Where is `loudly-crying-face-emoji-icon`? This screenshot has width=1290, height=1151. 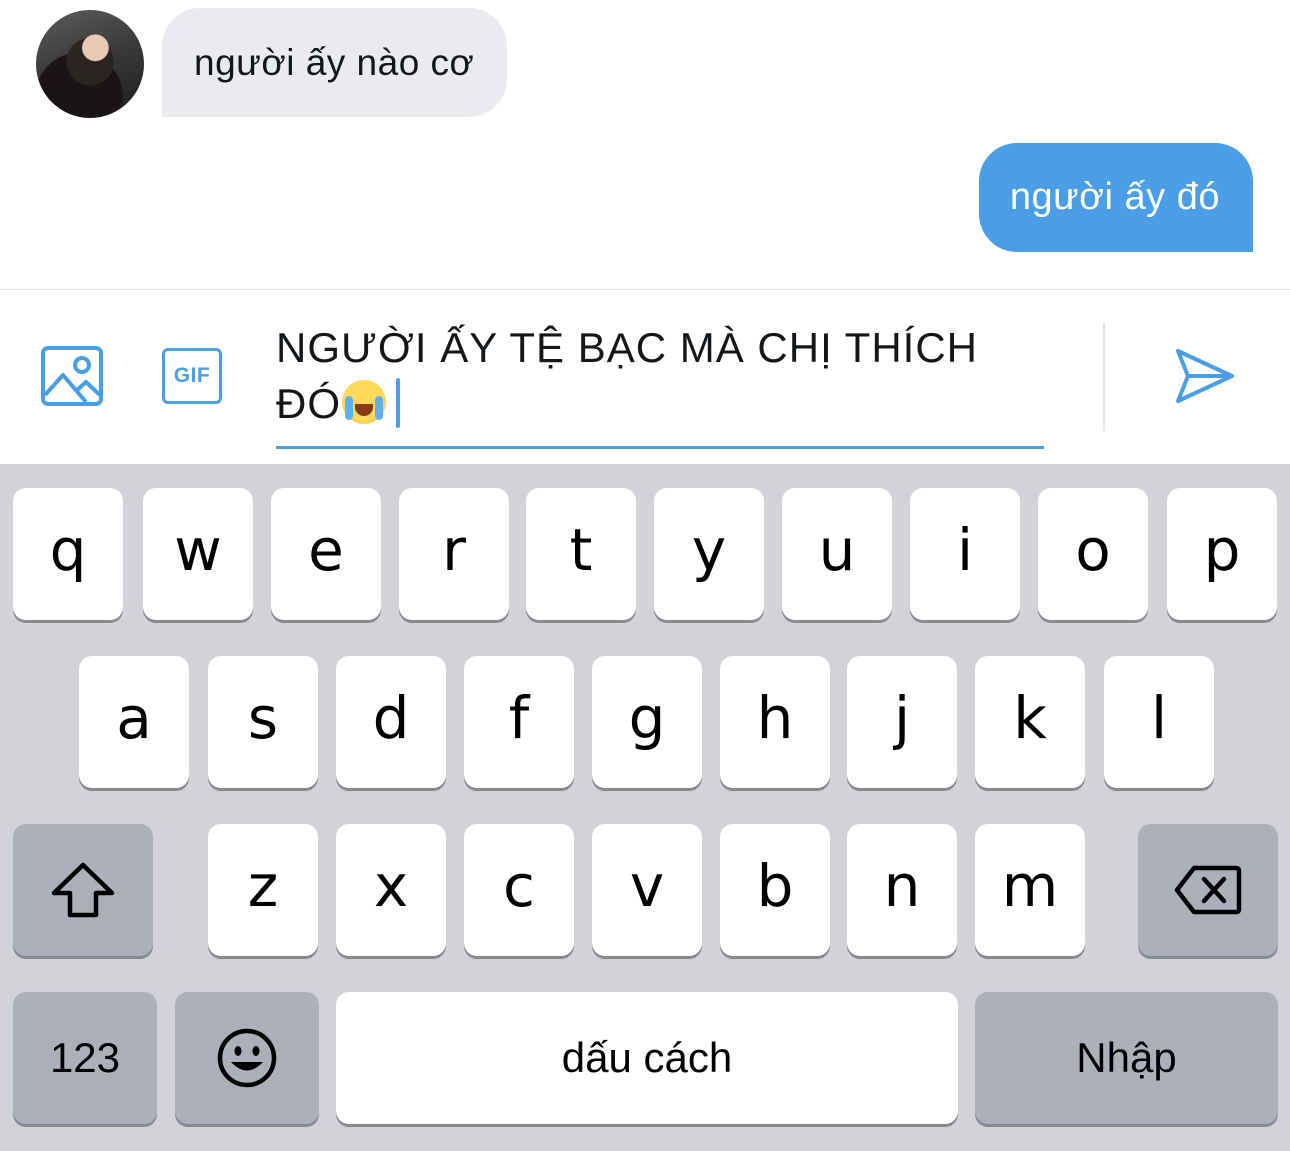
loudly-crying-face-emoji-icon is located at coordinates (364, 402).